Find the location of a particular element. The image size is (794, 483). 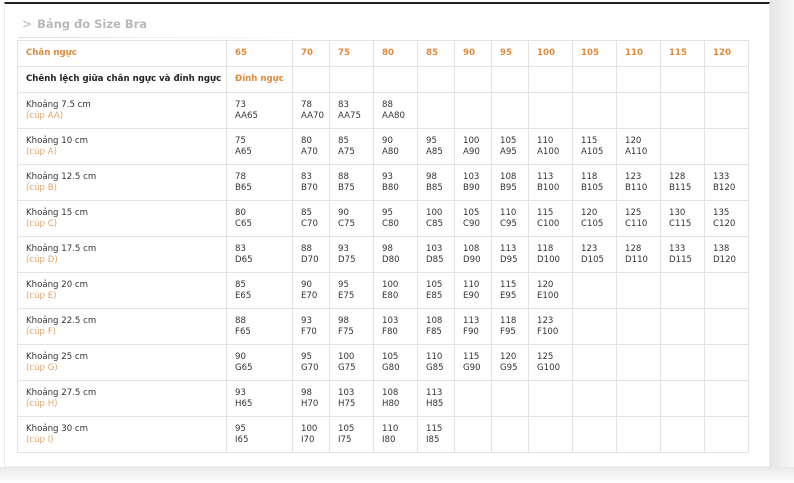

bra-size-value: F95 is located at coordinates (508, 331).